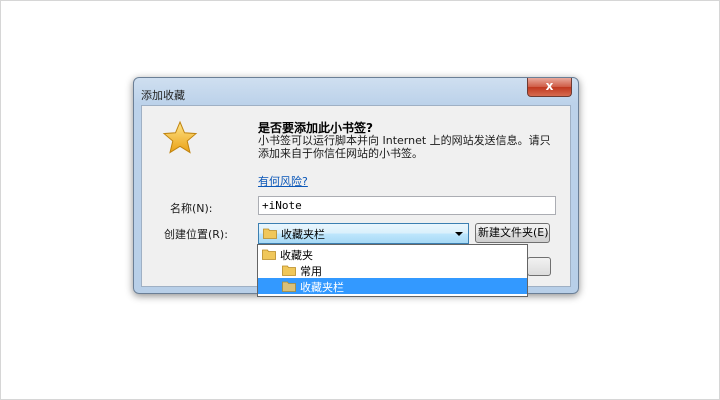 The width and height of the screenshot is (720, 400). Describe the element at coordinates (196, 234) in the screenshot. I see `location-label: 创建位置(R):` at that location.